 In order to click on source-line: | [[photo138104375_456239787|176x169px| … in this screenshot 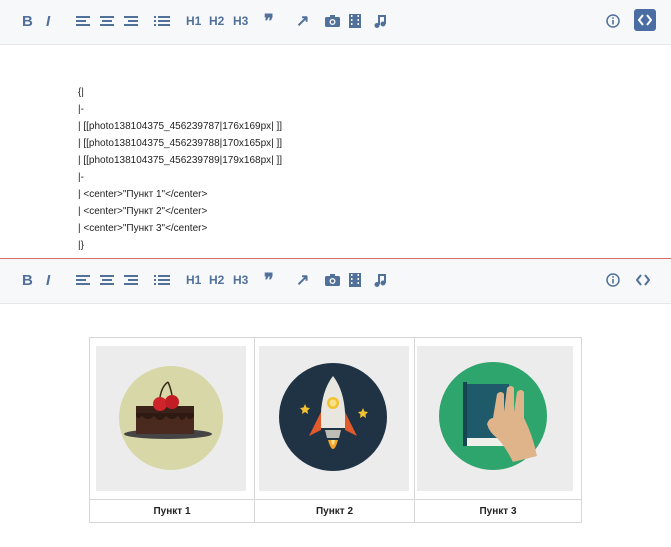, I will do `click(180, 126)`.